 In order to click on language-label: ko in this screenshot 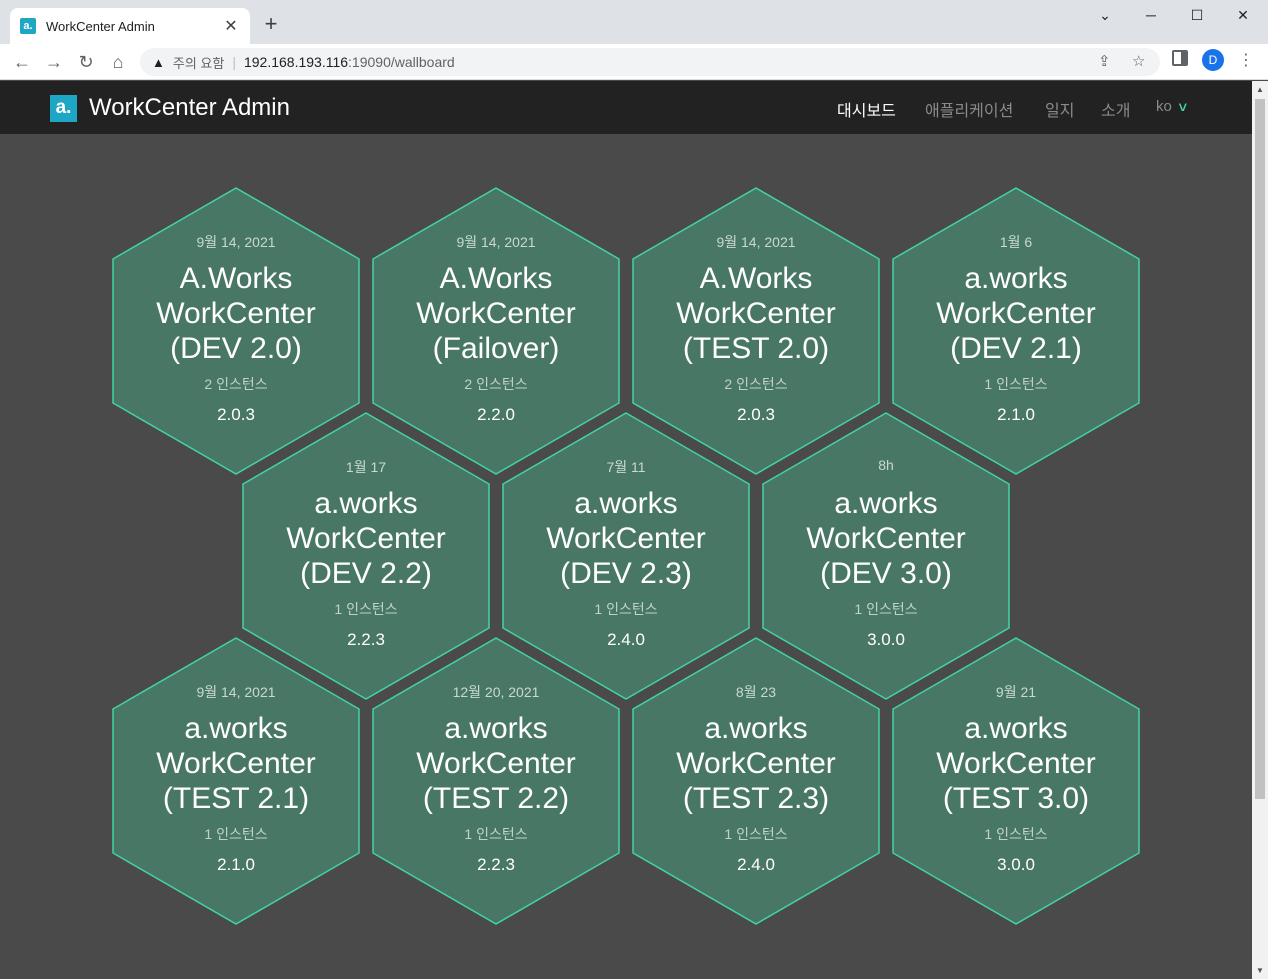, I will do `click(1164, 106)`.